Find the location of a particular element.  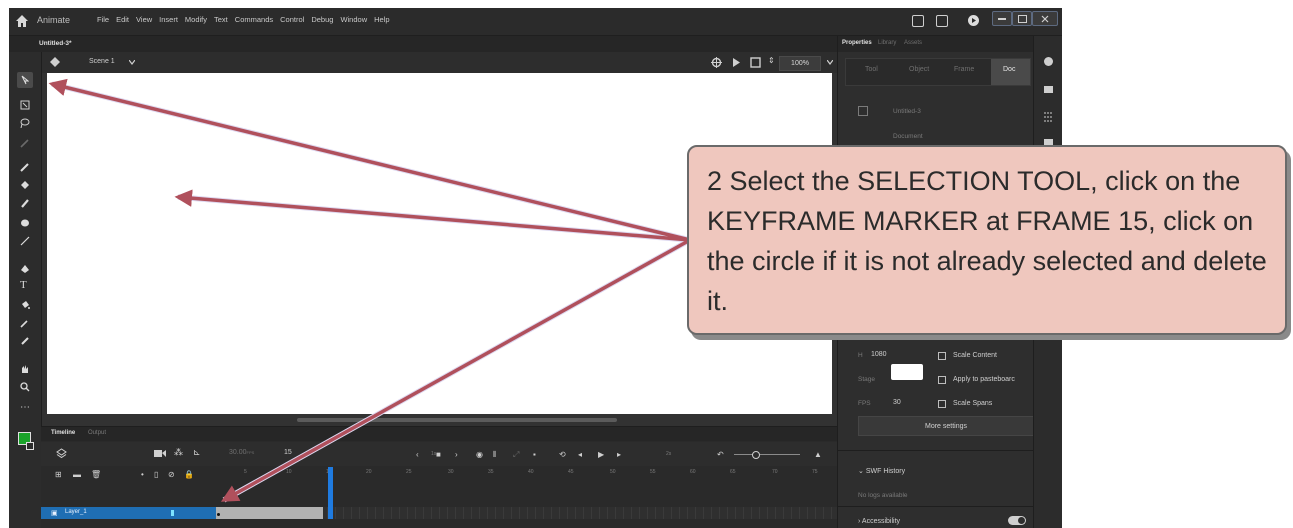

scale-content-label: Scale Content is located at coordinates (975, 355).